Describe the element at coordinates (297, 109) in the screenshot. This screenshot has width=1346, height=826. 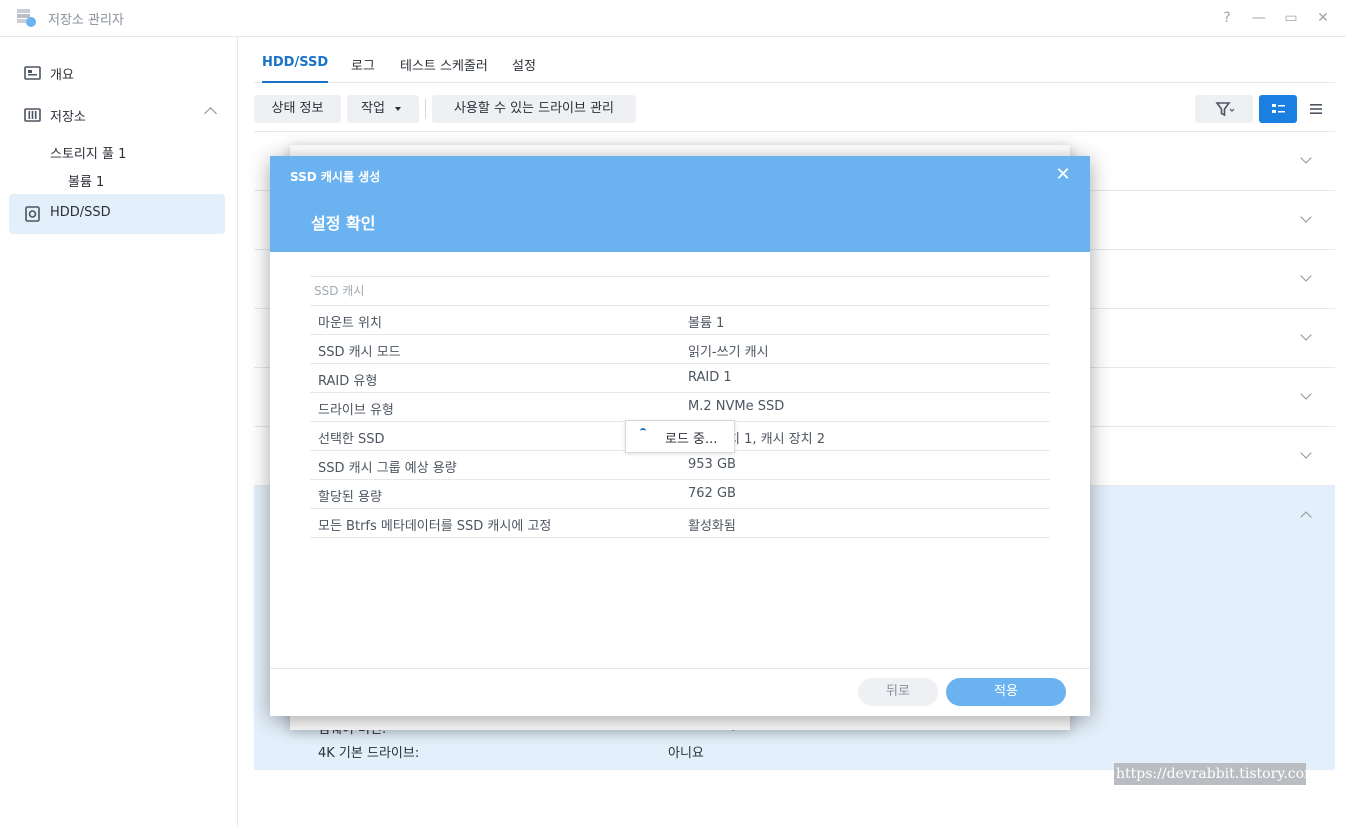
I see `status-info-button: 상태 정보` at that location.